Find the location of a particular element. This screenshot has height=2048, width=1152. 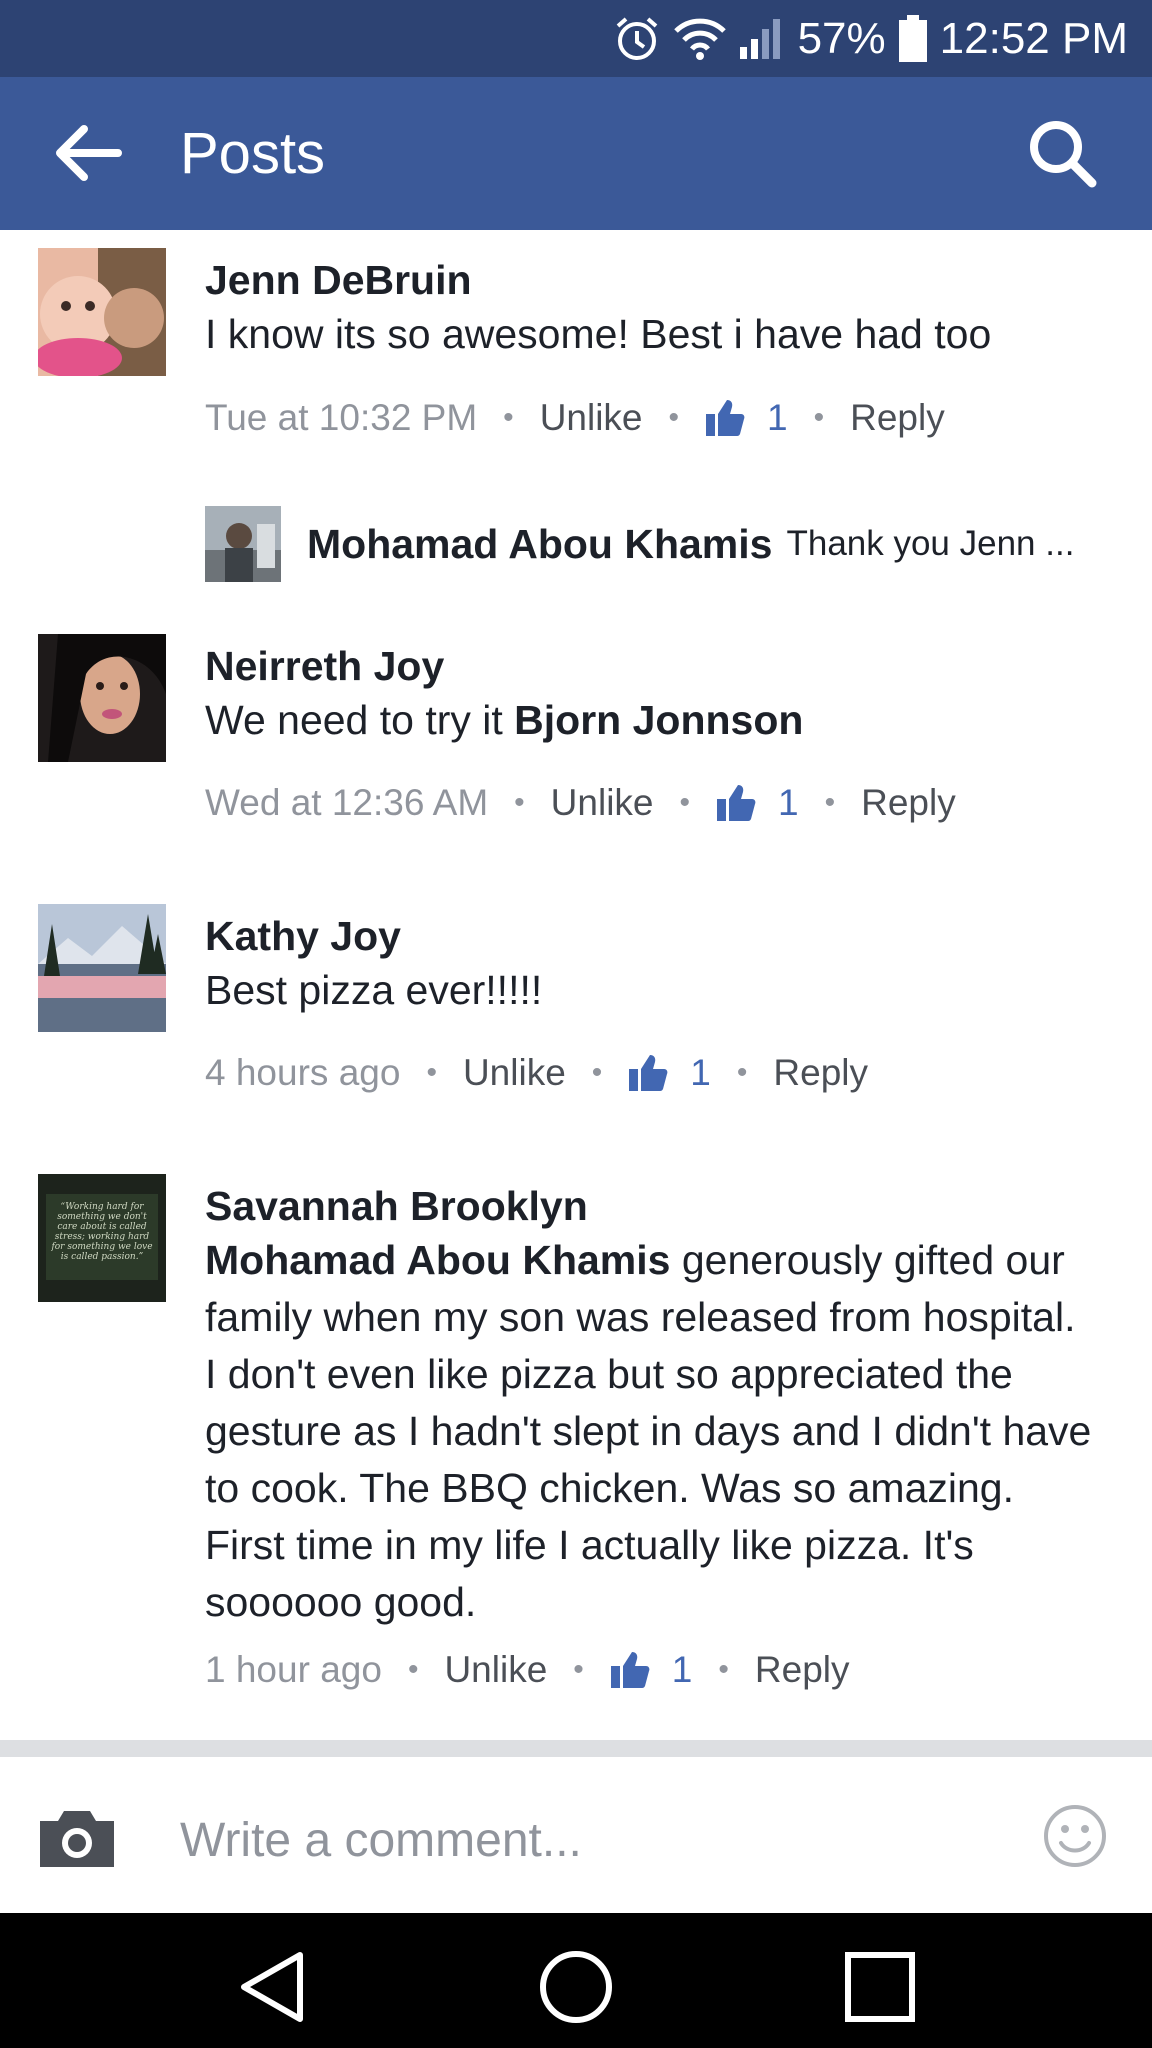

status-icons: 57% 12:52 PM is located at coordinates (870, 39).